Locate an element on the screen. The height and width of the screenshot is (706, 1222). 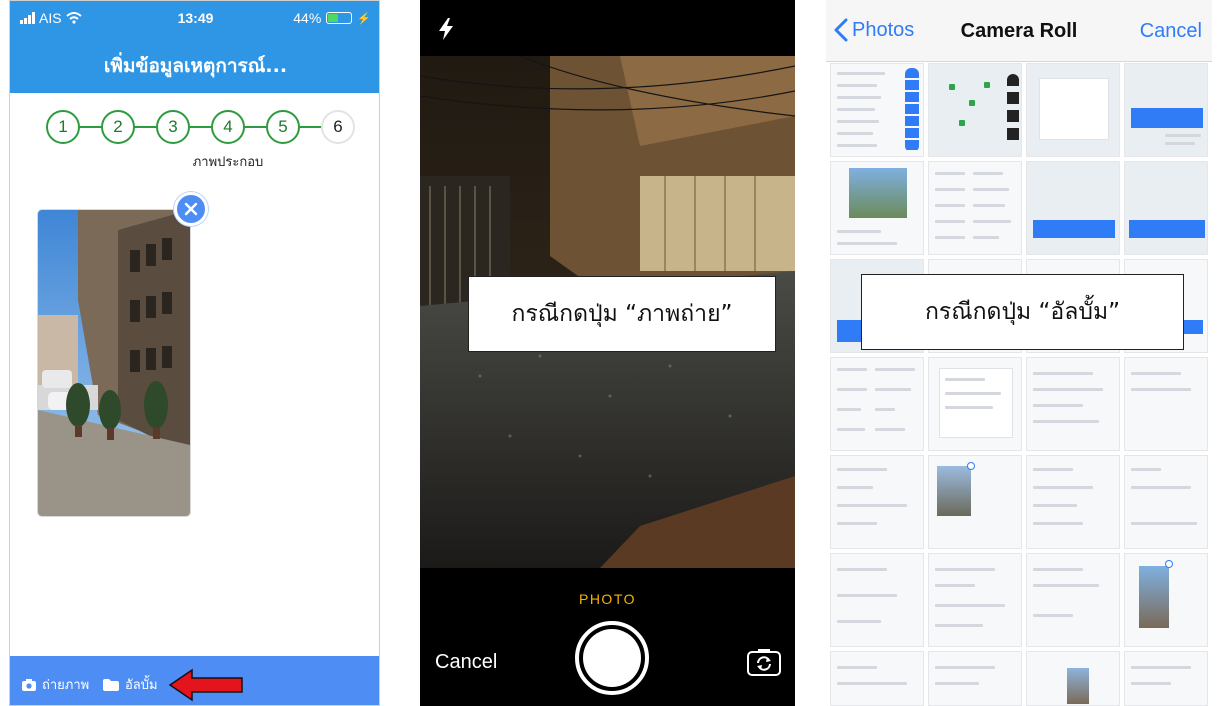
album-button: อัลบั้ม is located at coordinates (130, 684).